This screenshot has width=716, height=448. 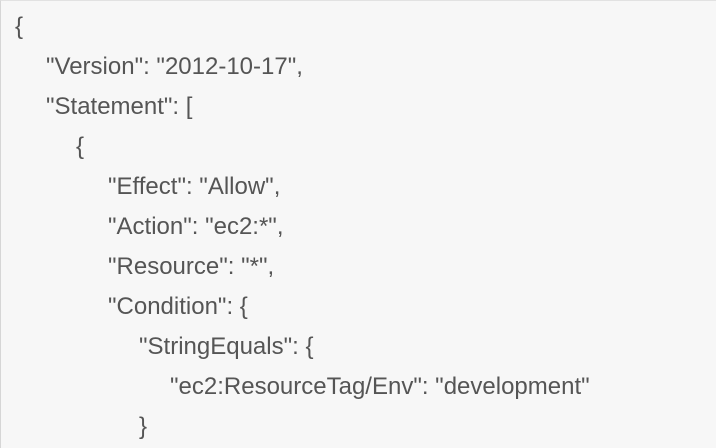 I want to click on code-line-close-brace: }, so click(x=143, y=426).